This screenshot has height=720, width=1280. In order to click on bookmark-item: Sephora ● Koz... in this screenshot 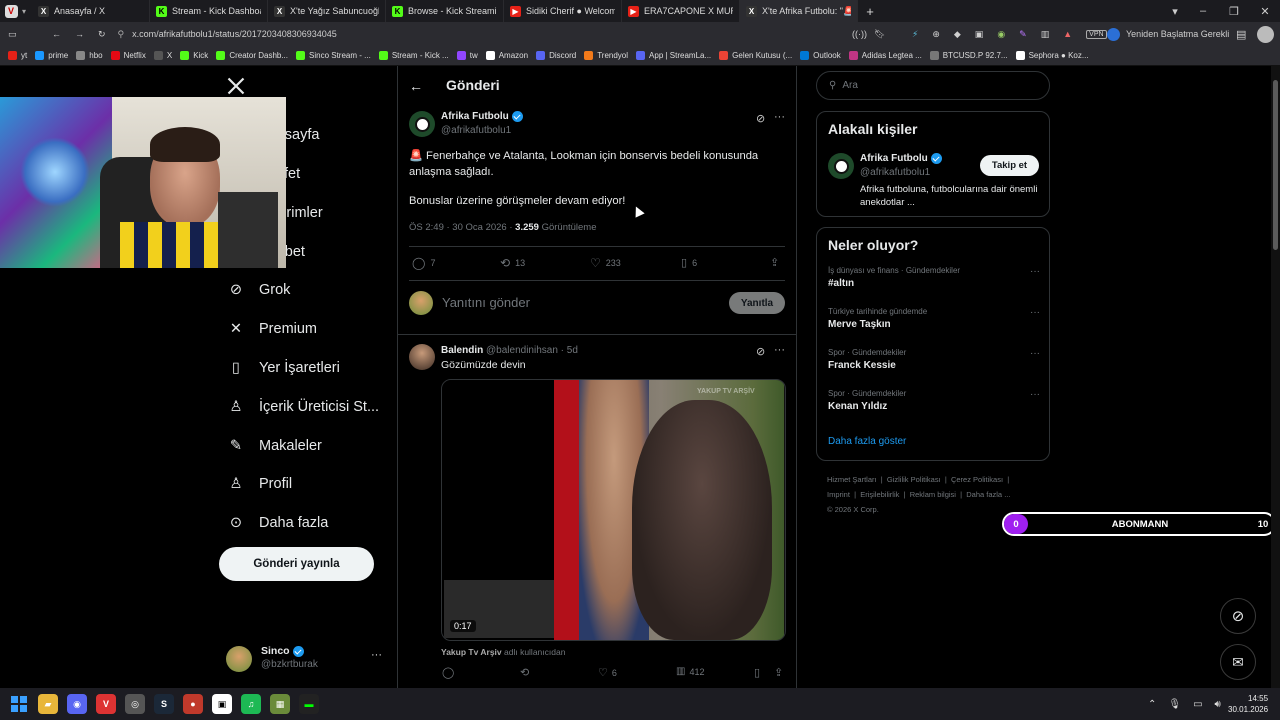, I will do `click(1052, 55)`.